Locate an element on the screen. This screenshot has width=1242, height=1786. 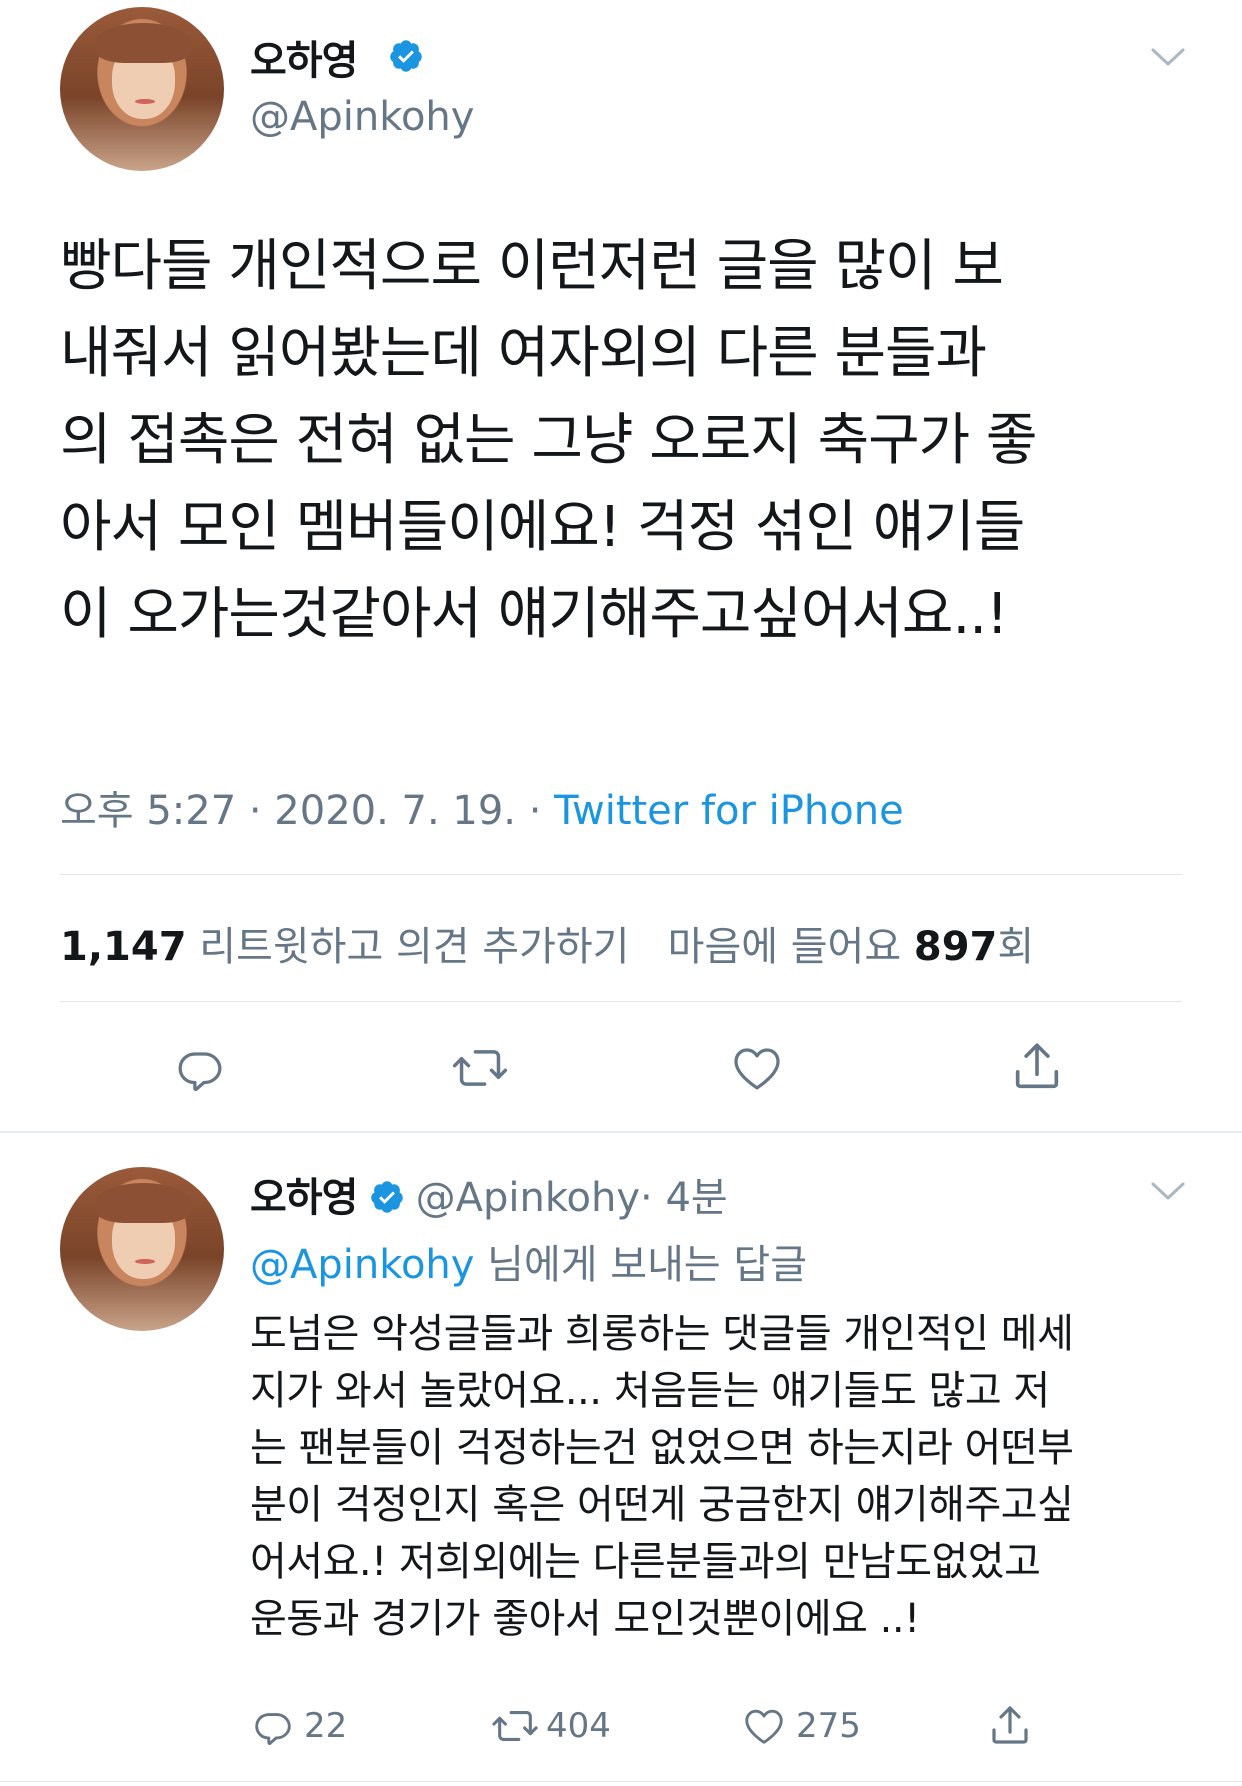
reply-action-like: 275 is located at coordinates (800, 1726).